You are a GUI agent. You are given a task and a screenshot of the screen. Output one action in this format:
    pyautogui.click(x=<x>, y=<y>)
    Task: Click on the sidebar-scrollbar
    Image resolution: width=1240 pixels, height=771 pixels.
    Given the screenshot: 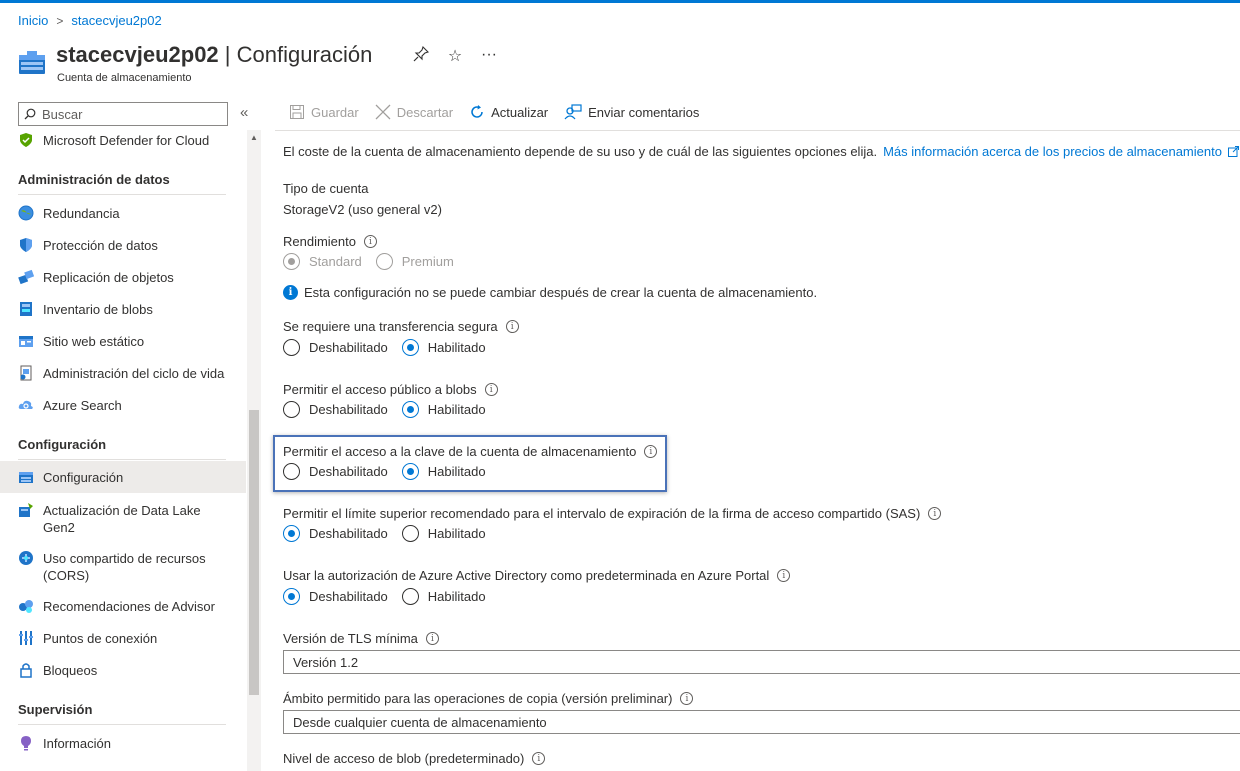 What is the action you would take?
    pyautogui.click(x=254, y=450)
    